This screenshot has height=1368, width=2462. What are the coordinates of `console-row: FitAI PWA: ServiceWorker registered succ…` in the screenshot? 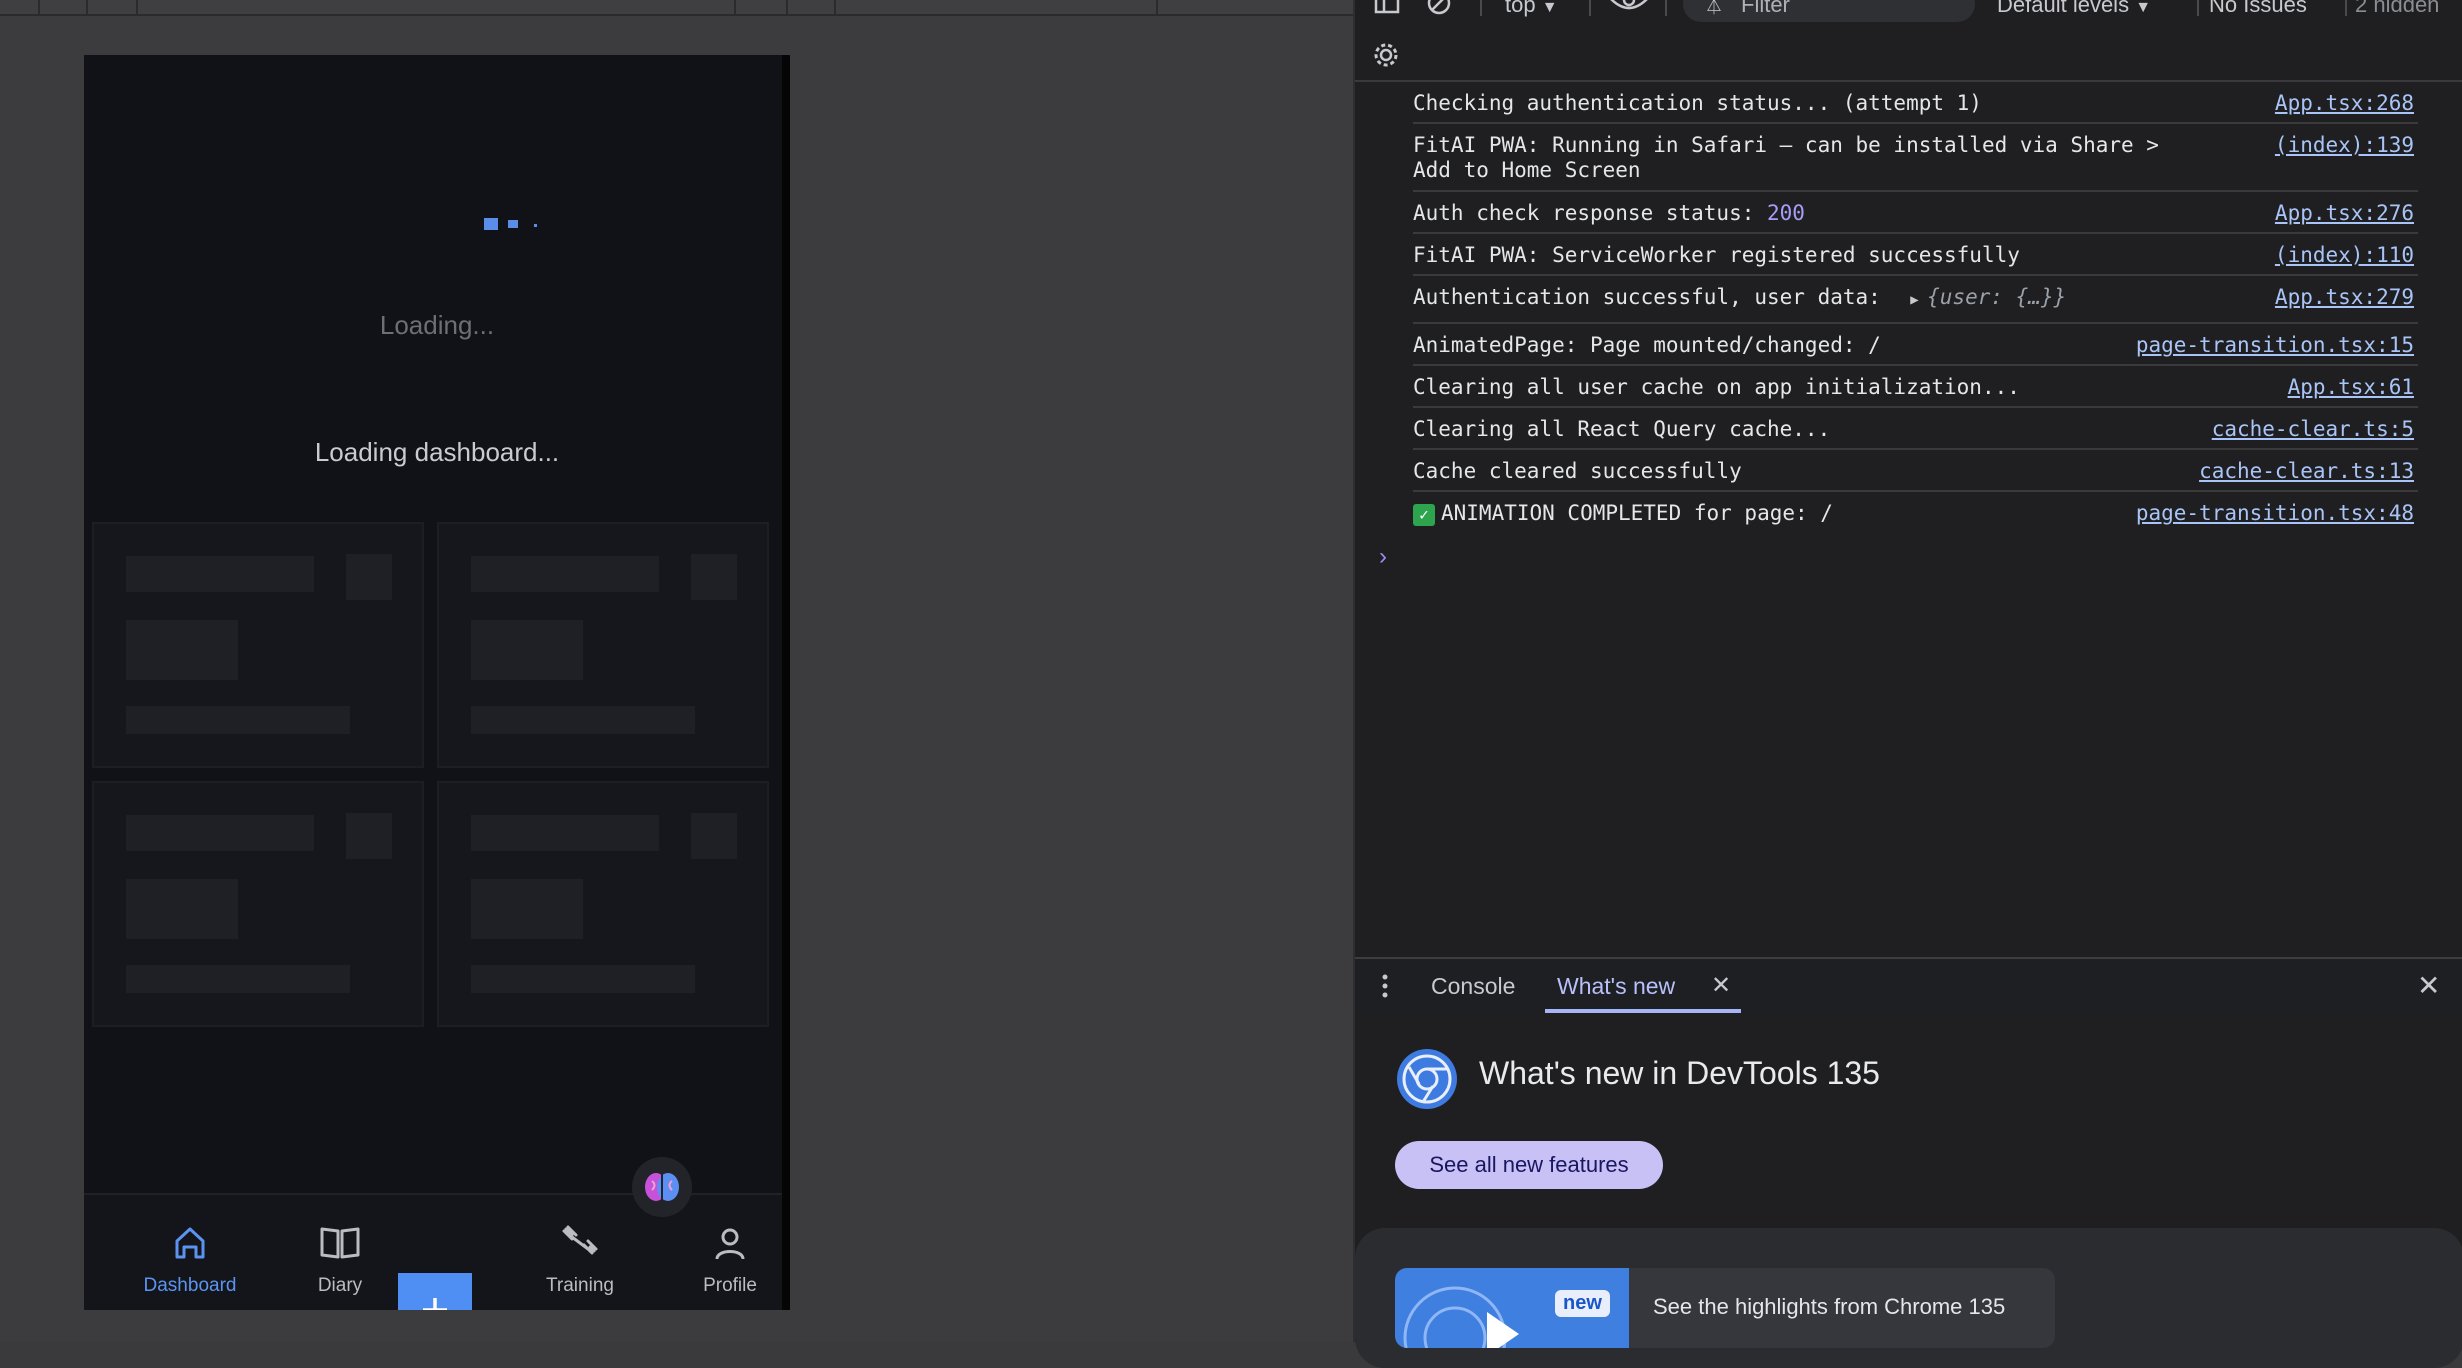 It's located at (1915, 255).